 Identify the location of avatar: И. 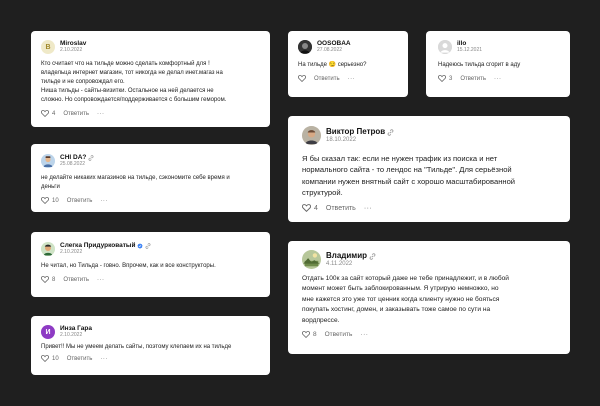
(48, 332).